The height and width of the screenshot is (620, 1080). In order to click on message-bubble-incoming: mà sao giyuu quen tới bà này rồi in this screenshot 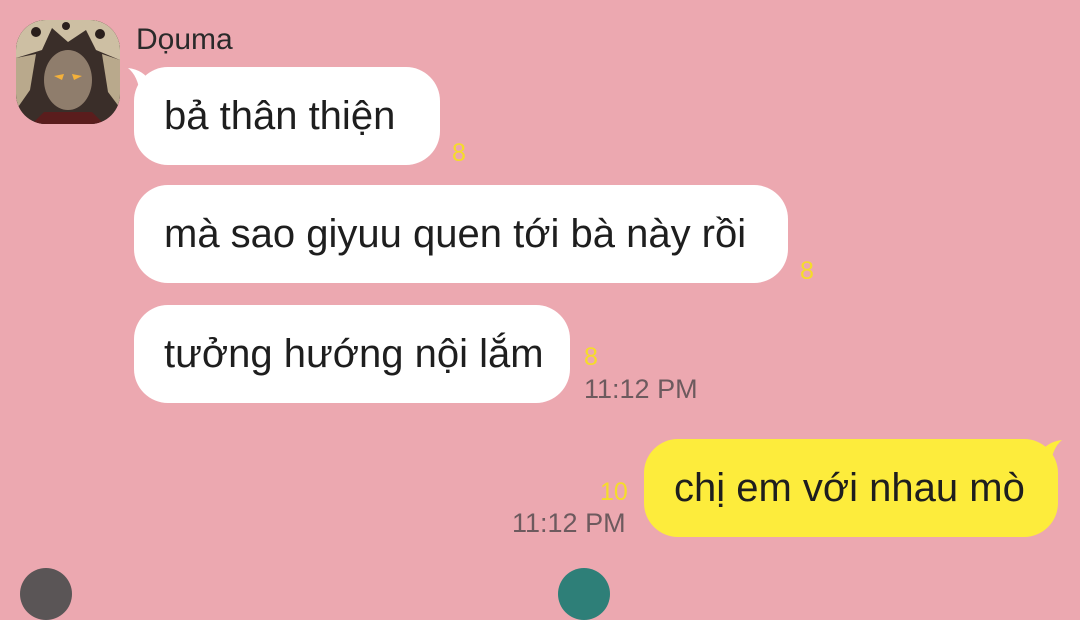, I will do `click(461, 234)`.